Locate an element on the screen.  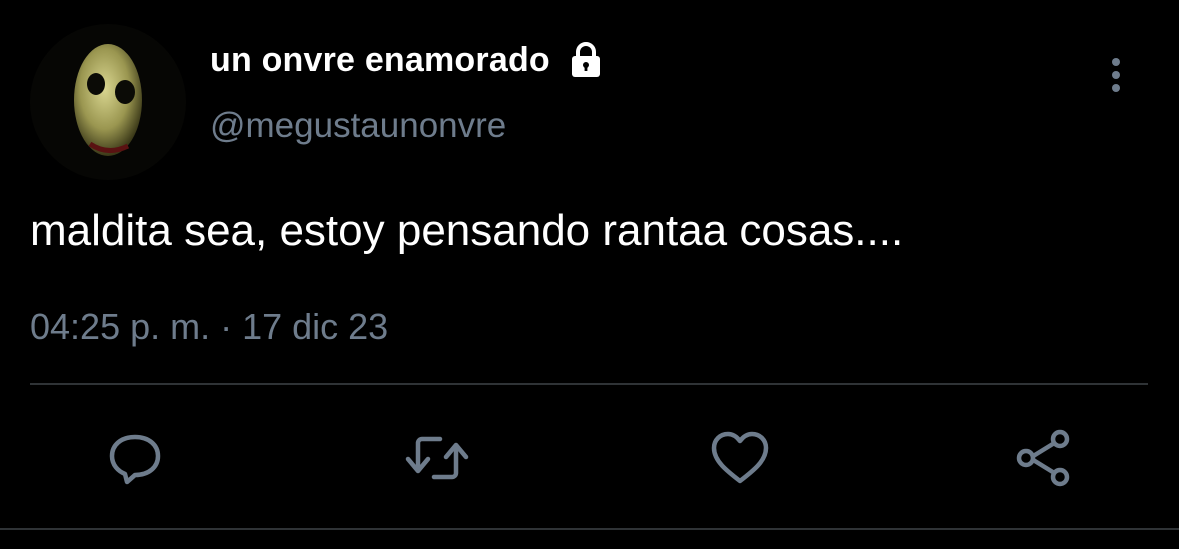
retweet-button is located at coordinates (437, 458).